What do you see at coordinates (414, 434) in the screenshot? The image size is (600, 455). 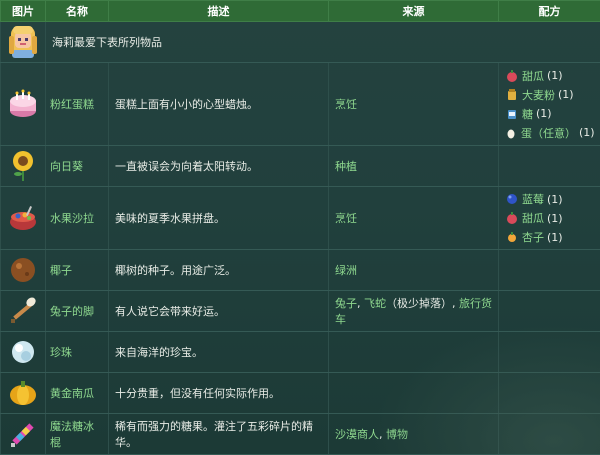 I see `item-source: 沙漠商人, 博物` at bounding box center [414, 434].